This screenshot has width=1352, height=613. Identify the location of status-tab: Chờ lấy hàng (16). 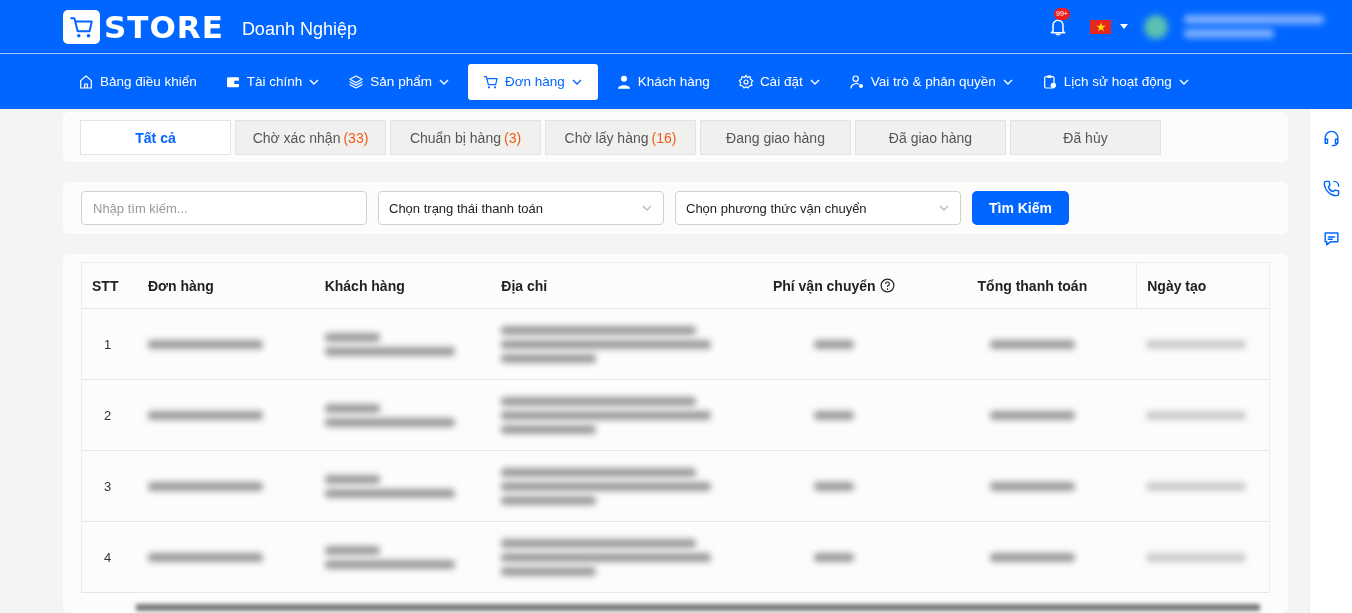
(620, 137).